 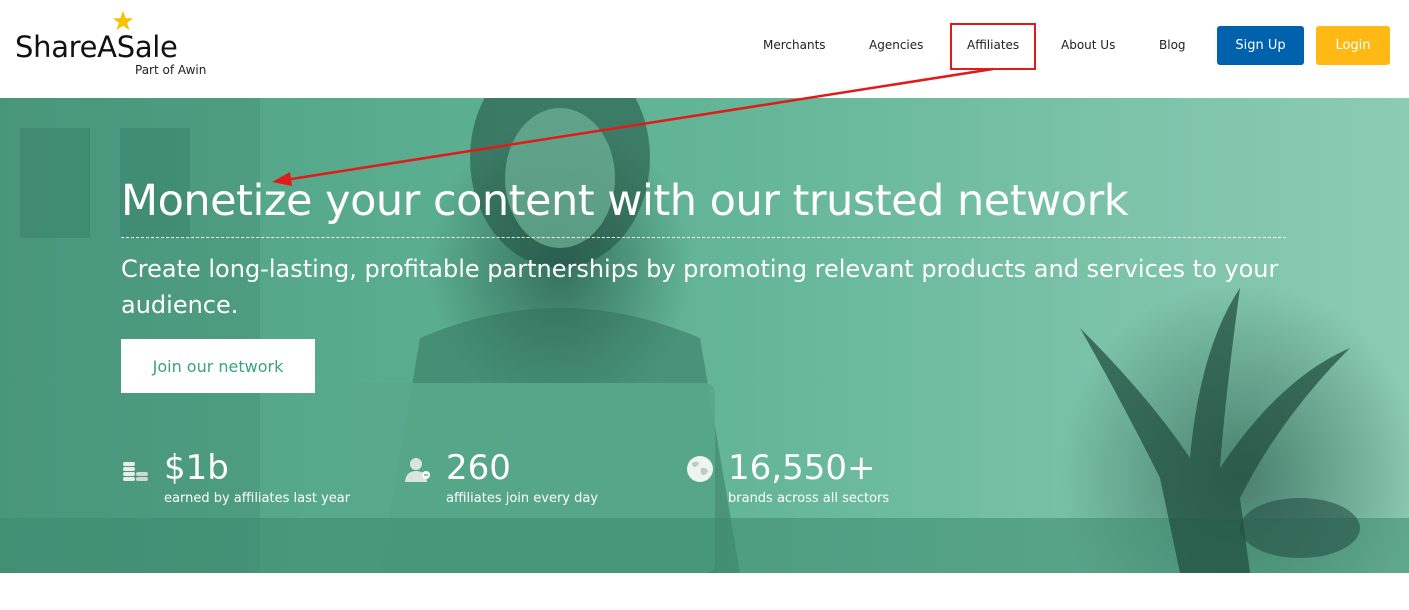 I want to click on nav-blog: Blog, so click(x=1172, y=45).